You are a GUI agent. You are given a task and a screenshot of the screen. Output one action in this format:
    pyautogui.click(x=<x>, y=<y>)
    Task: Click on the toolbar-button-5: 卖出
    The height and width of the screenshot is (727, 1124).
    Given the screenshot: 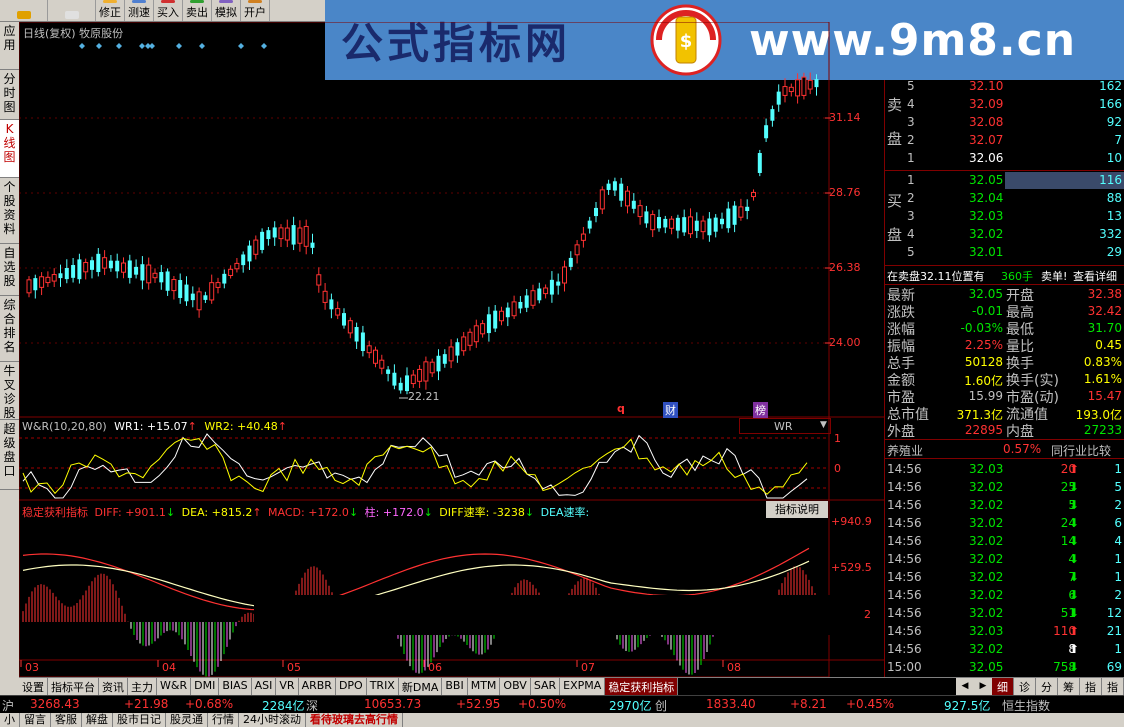 What is the action you would take?
    pyautogui.click(x=197, y=10)
    